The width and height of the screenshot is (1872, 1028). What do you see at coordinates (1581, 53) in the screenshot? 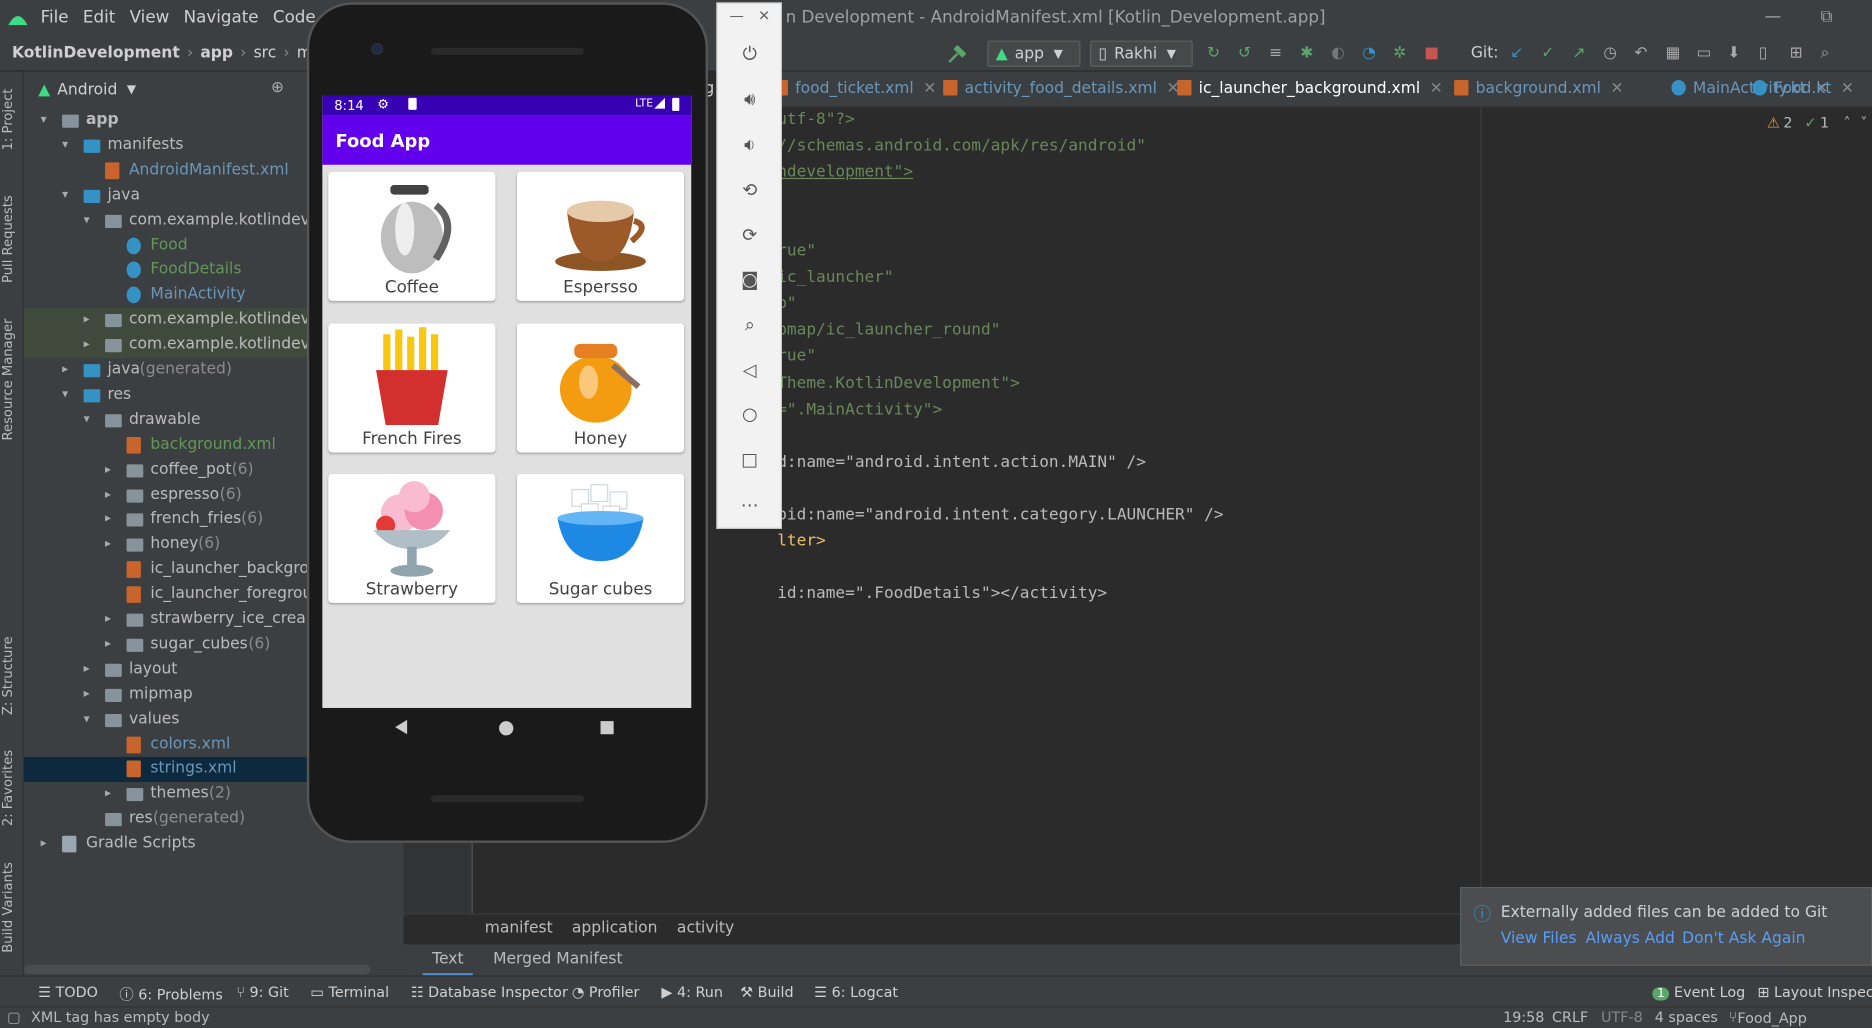
I see `git-push-icon: ↗` at bounding box center [1581, 53].